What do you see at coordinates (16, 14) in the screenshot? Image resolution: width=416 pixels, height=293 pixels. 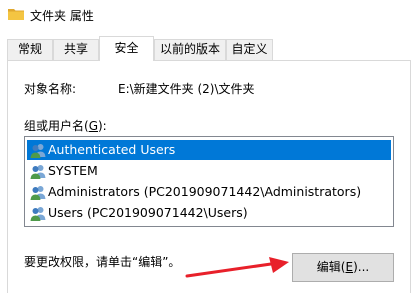 I see `folder-icon` at bounding box center [16, 14].